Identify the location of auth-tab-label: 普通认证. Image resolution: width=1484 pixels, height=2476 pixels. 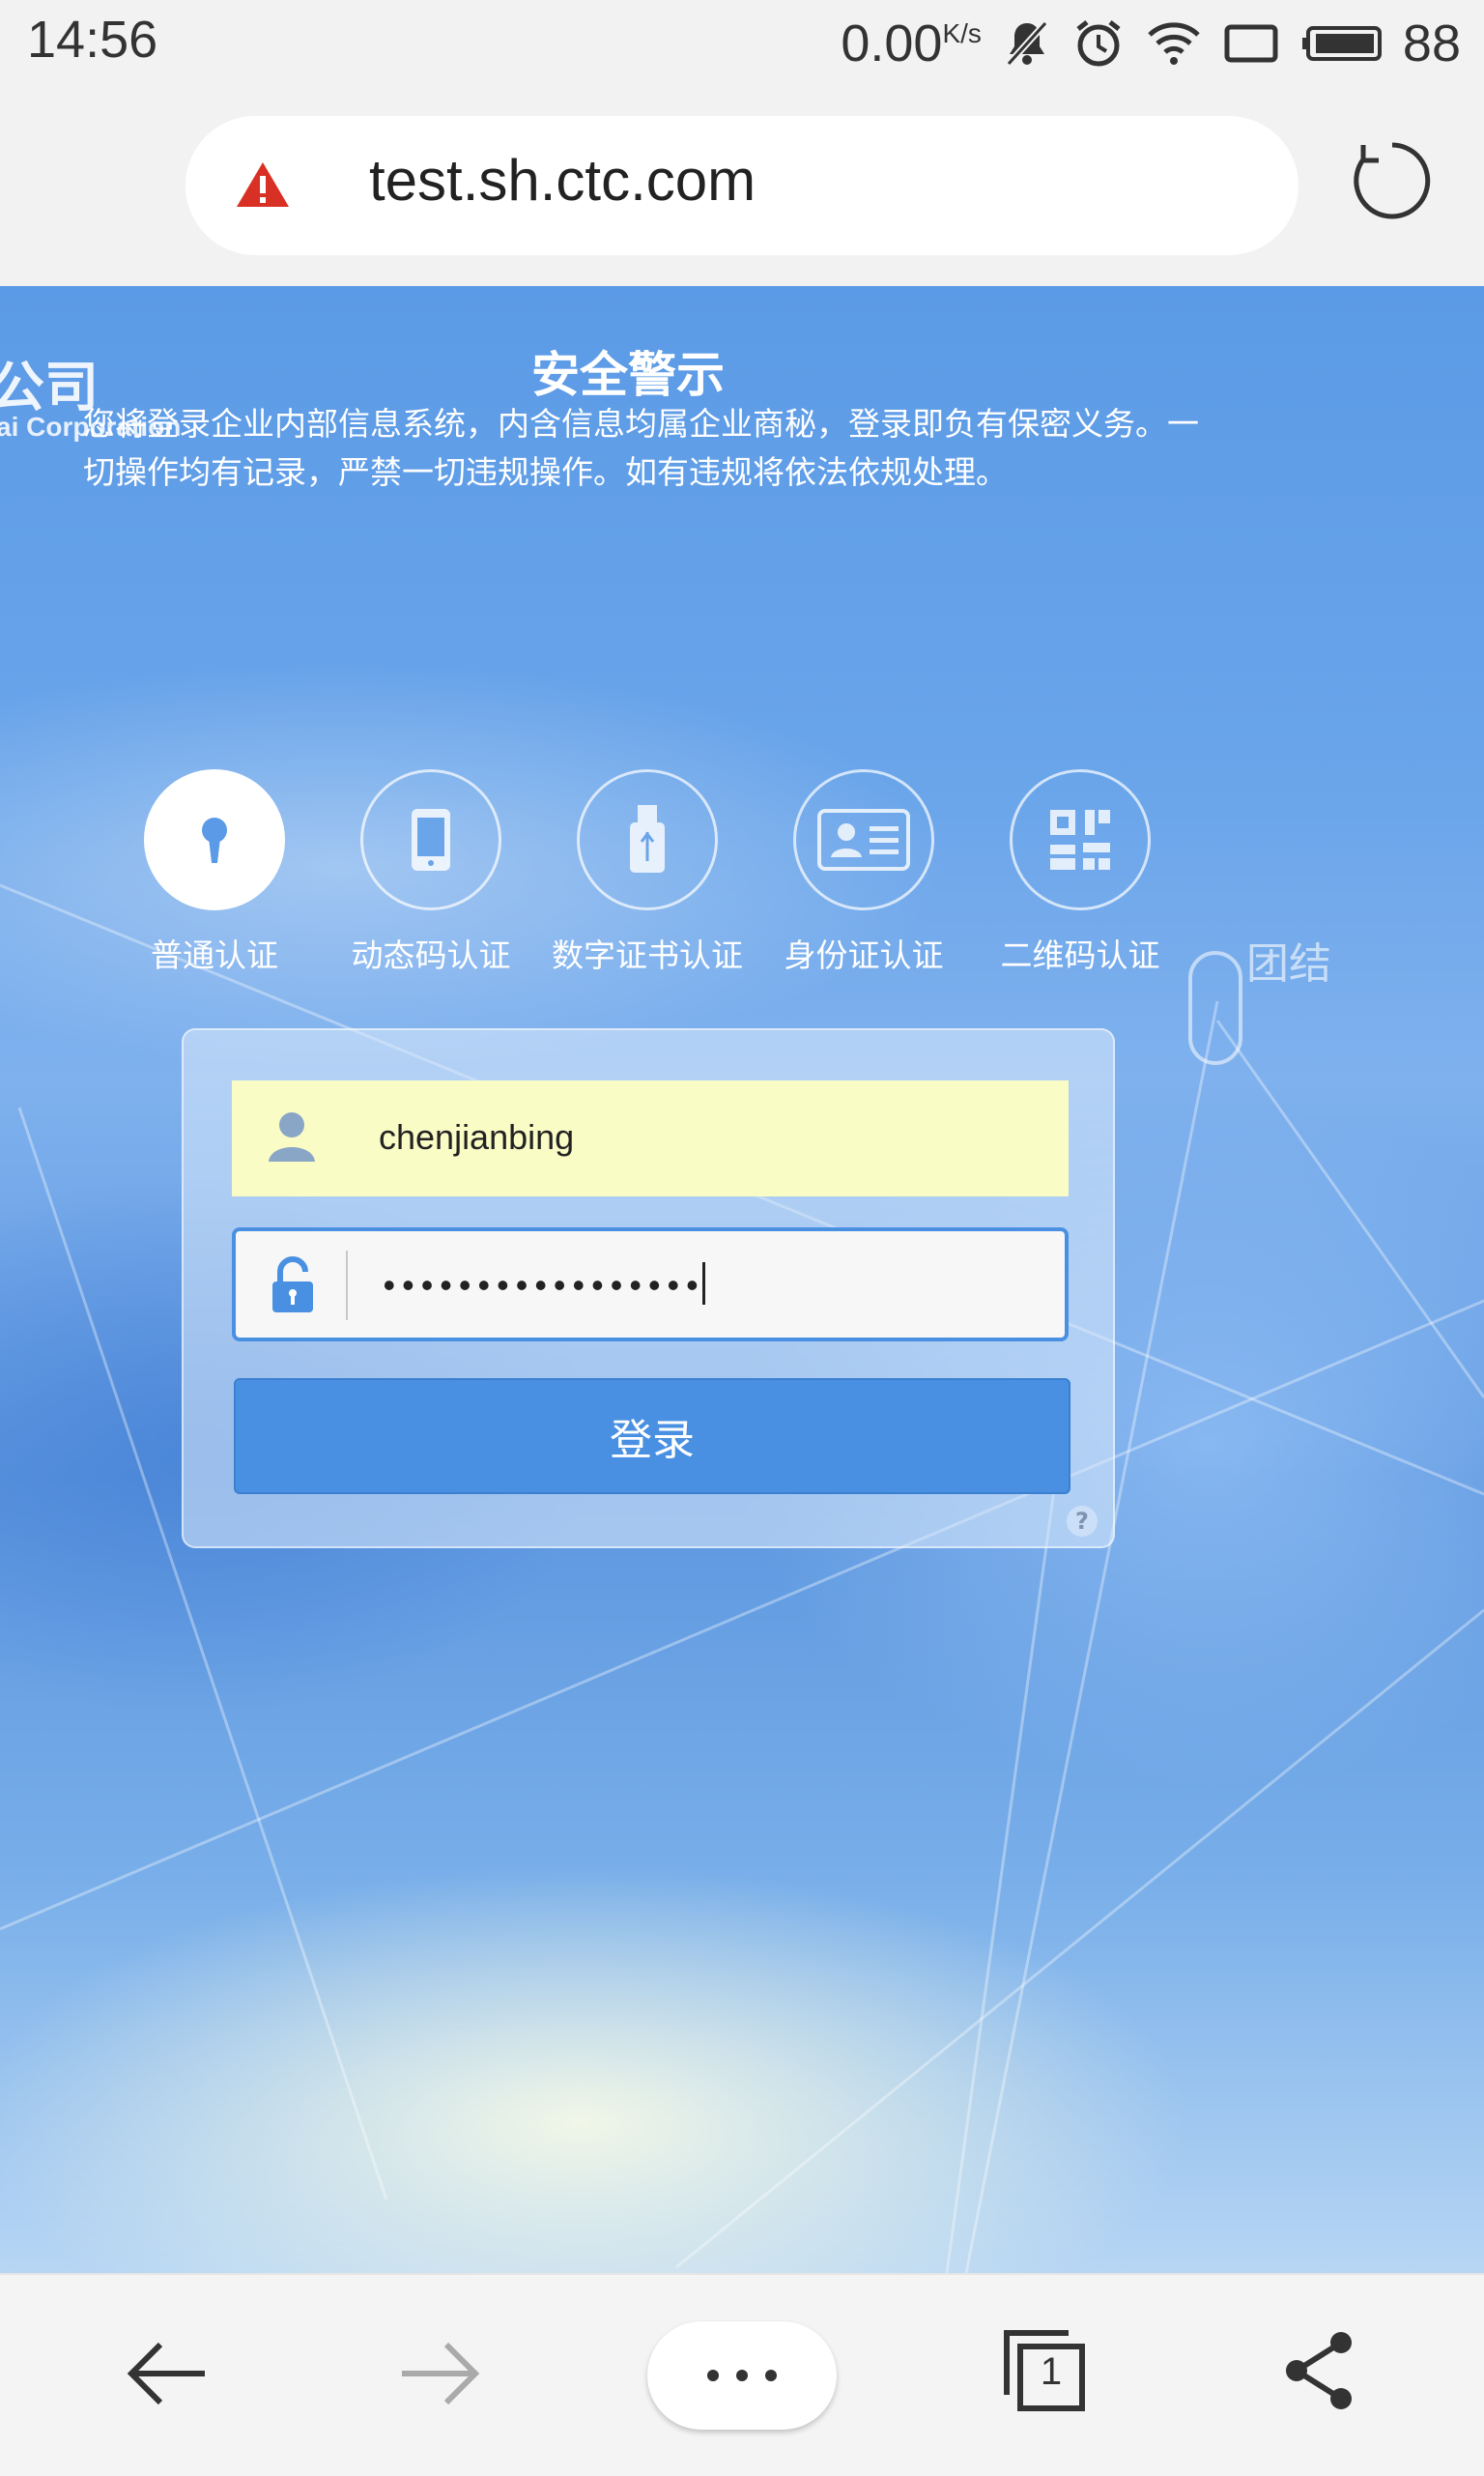
(215, 955).